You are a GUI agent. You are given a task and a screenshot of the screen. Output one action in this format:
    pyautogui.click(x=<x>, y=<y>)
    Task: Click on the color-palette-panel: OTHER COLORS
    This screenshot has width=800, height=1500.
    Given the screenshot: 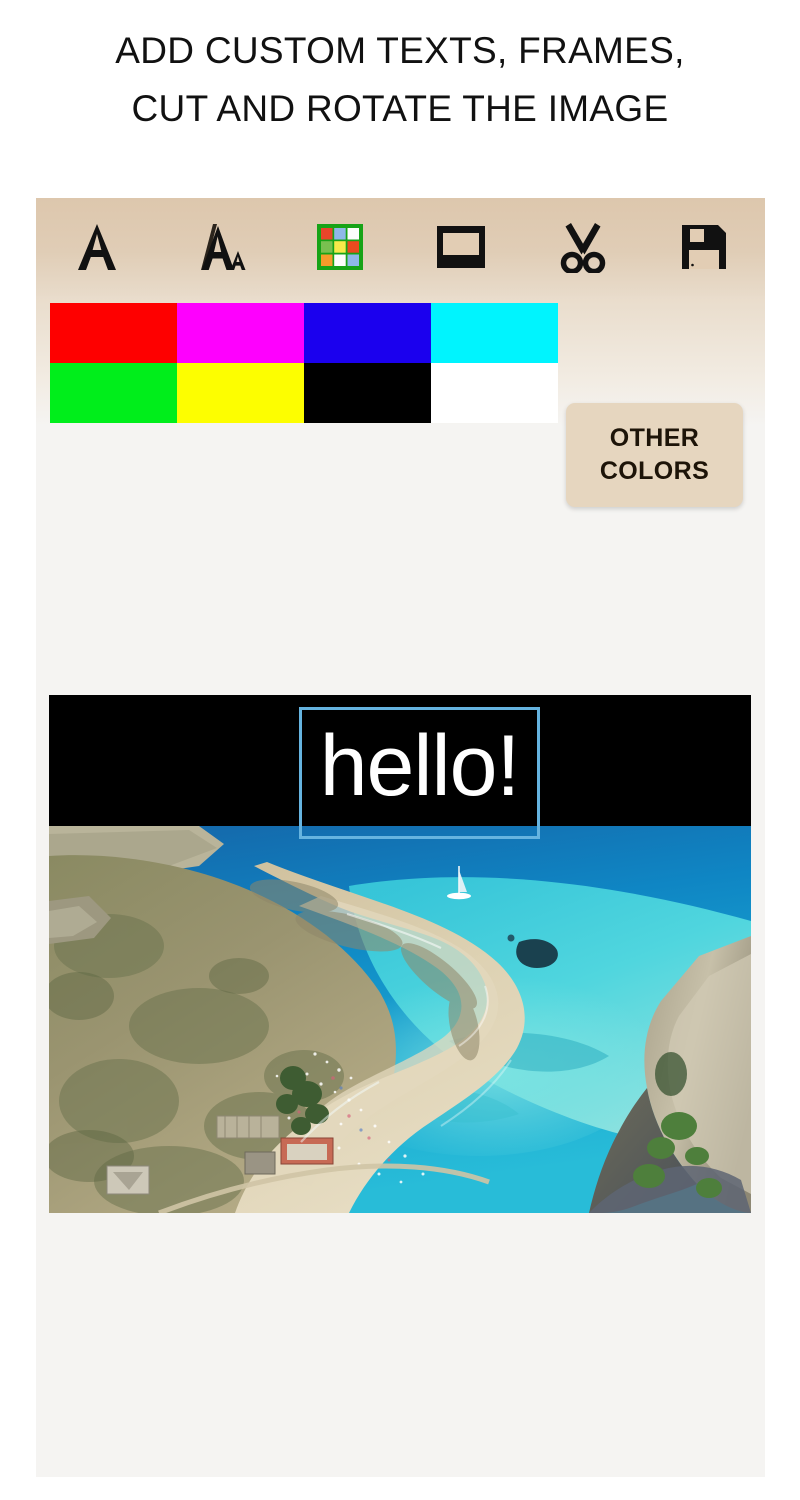 What is the action you would take?
    pyautogui.click(x=400, y=401)
    